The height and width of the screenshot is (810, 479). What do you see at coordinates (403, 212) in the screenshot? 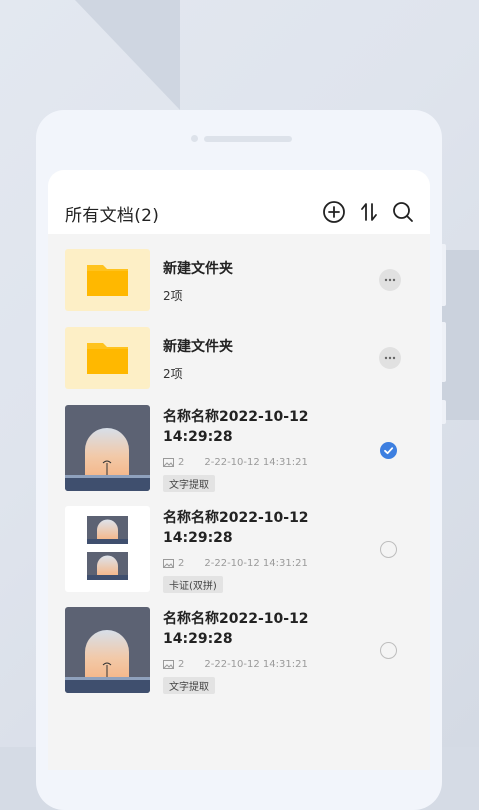
I see `search-icon` at bounding box center [403, 212].